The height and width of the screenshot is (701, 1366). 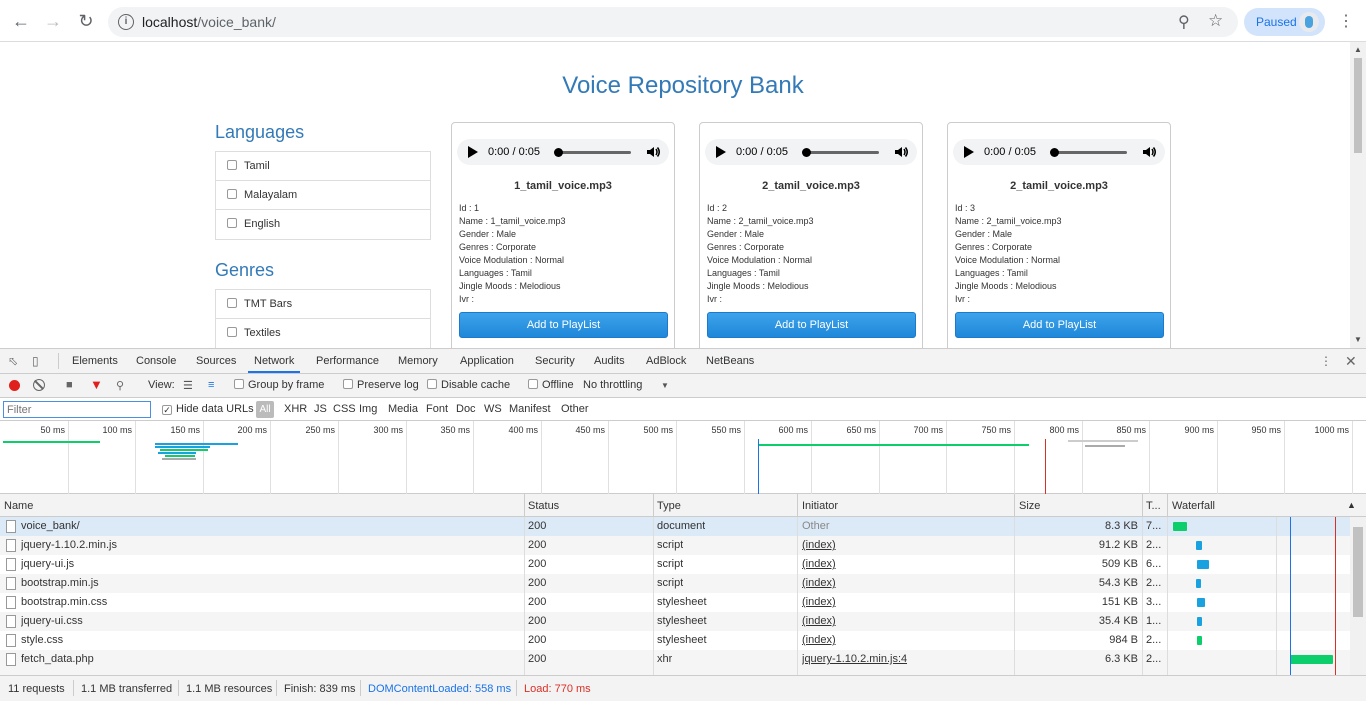 What do you see at coordinates (595, 152) in the screenshot?
I see `audio-seek-bar` at bounding box center [595, 152].